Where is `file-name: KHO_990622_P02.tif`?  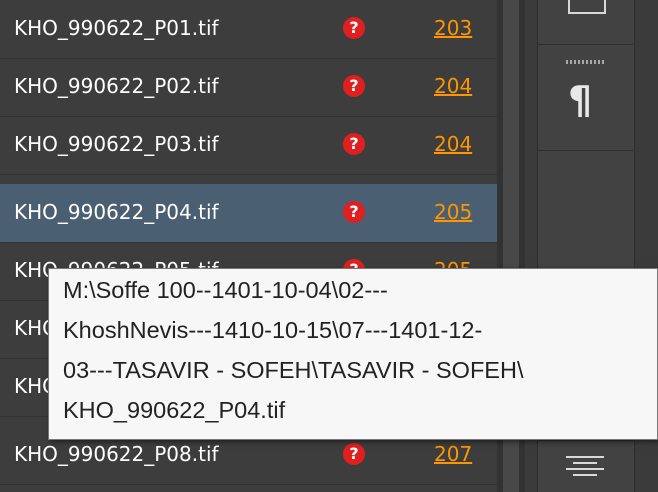
file-name: KHO_990622_P02.tif is located at coordinates (116, 86).